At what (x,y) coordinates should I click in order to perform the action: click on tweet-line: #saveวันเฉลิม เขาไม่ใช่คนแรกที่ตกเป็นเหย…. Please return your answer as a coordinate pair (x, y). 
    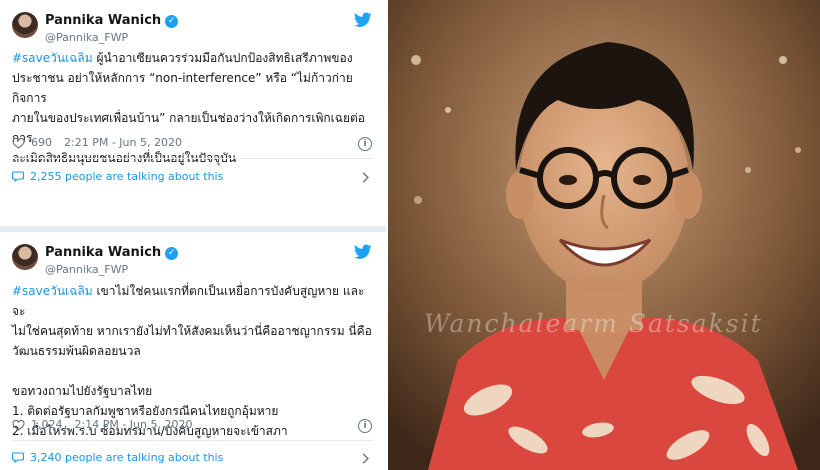
    Looking at the image, I should click on (193, 301).